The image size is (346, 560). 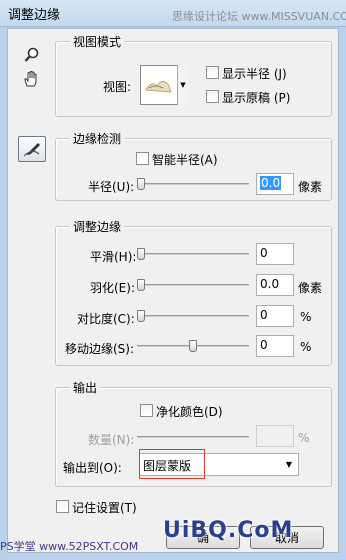 What do you see at coordinates (306, 347) in the screenshot?
I see `shift-edge-unit: %` at bounding box center [306, 347].